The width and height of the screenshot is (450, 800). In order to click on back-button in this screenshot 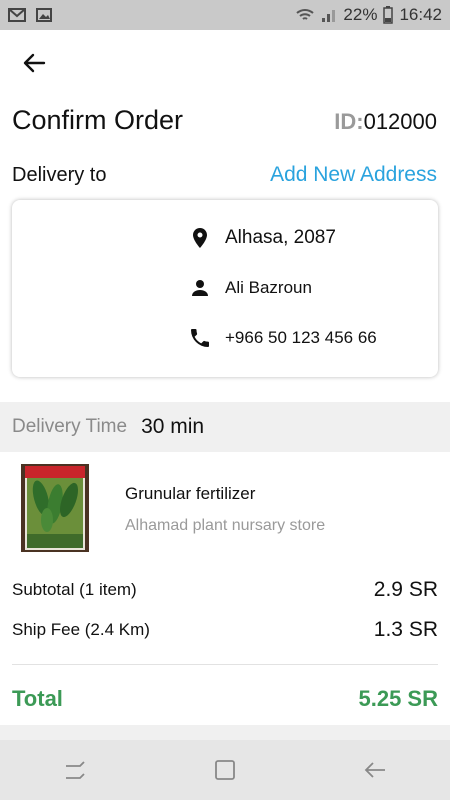, I will do `click(35, 63)`.